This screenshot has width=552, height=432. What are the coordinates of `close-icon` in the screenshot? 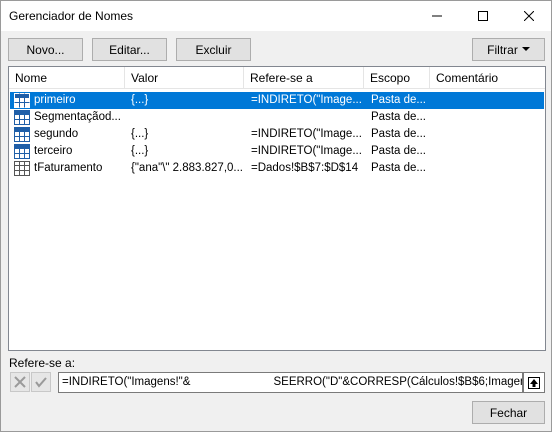 It's located at (529, 16).